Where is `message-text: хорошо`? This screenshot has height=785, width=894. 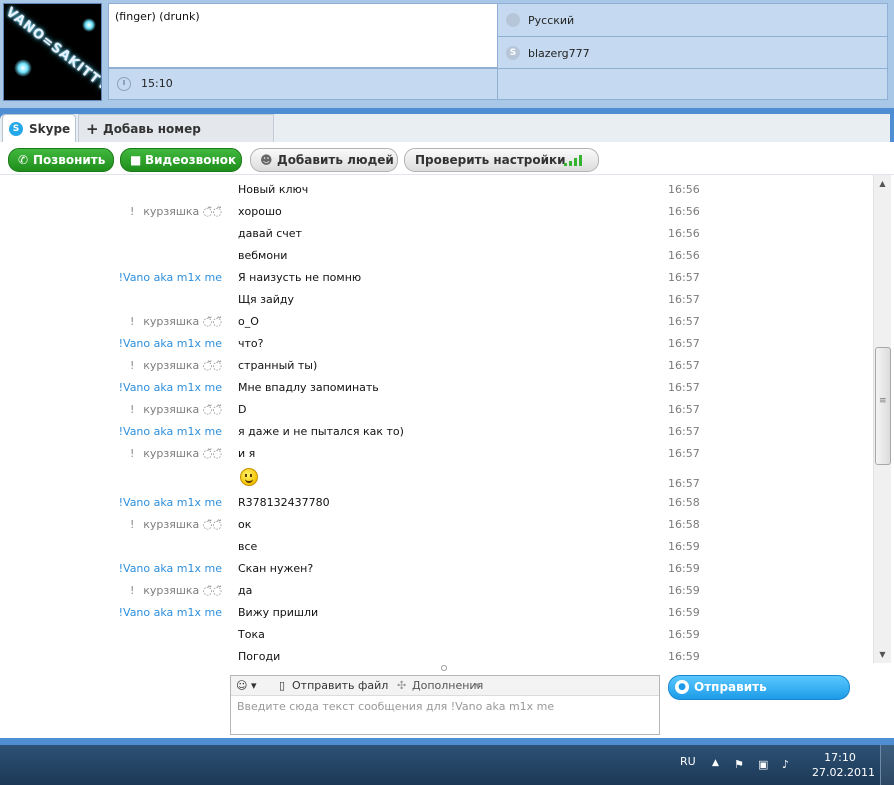 message-text: хорошо is located at coordinates (260, 211).